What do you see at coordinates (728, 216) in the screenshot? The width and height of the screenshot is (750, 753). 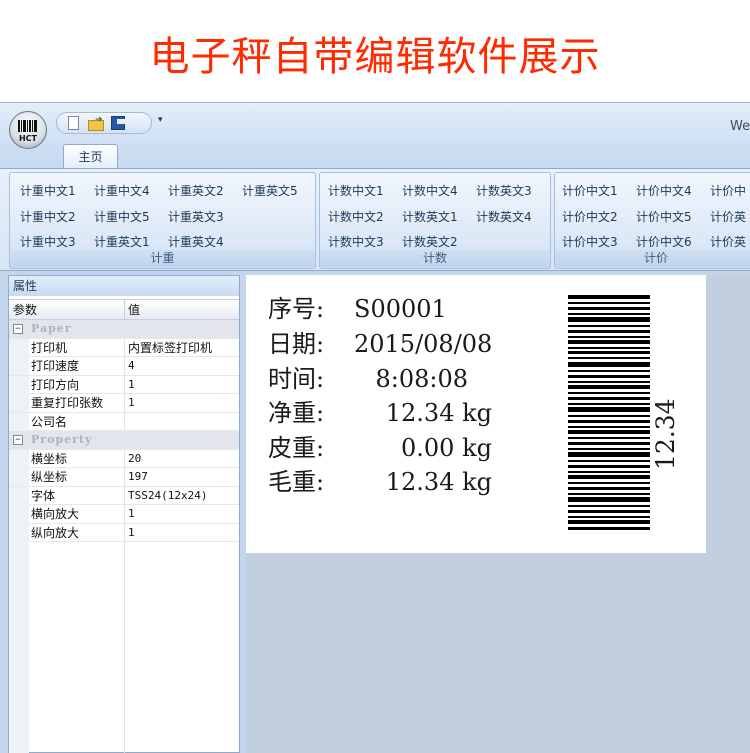 I see `btn-price-en-1: 计价英` at bounding box center [728, 216].